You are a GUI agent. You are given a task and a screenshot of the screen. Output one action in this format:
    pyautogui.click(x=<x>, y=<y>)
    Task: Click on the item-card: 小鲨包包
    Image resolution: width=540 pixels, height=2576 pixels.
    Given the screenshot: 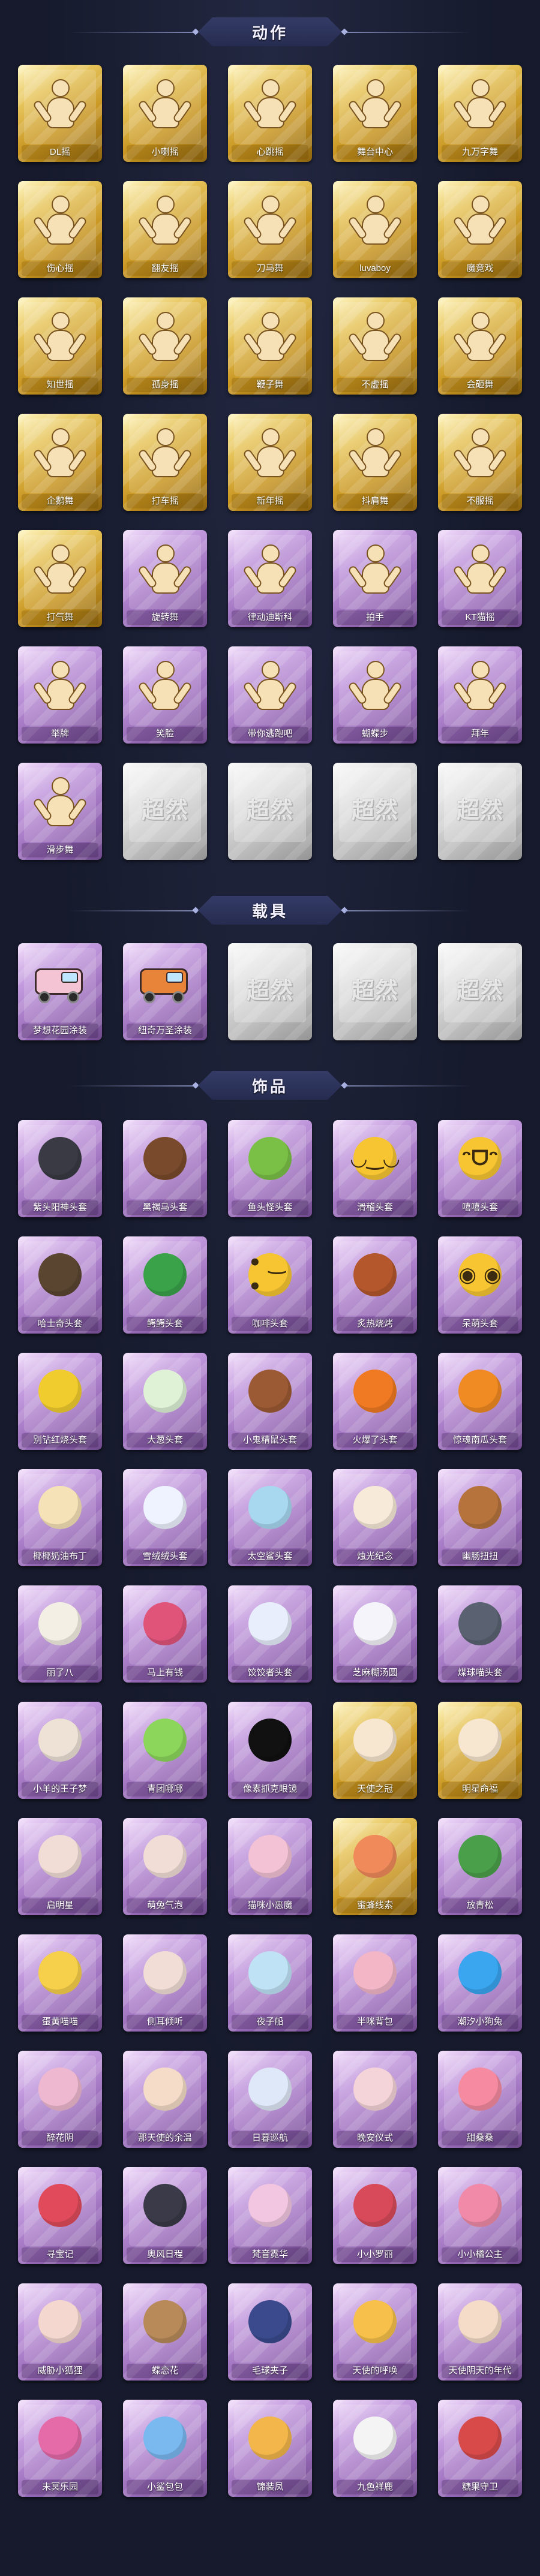 What is the action you would take?
    pyautogui.click(x=165, y=2448)
    